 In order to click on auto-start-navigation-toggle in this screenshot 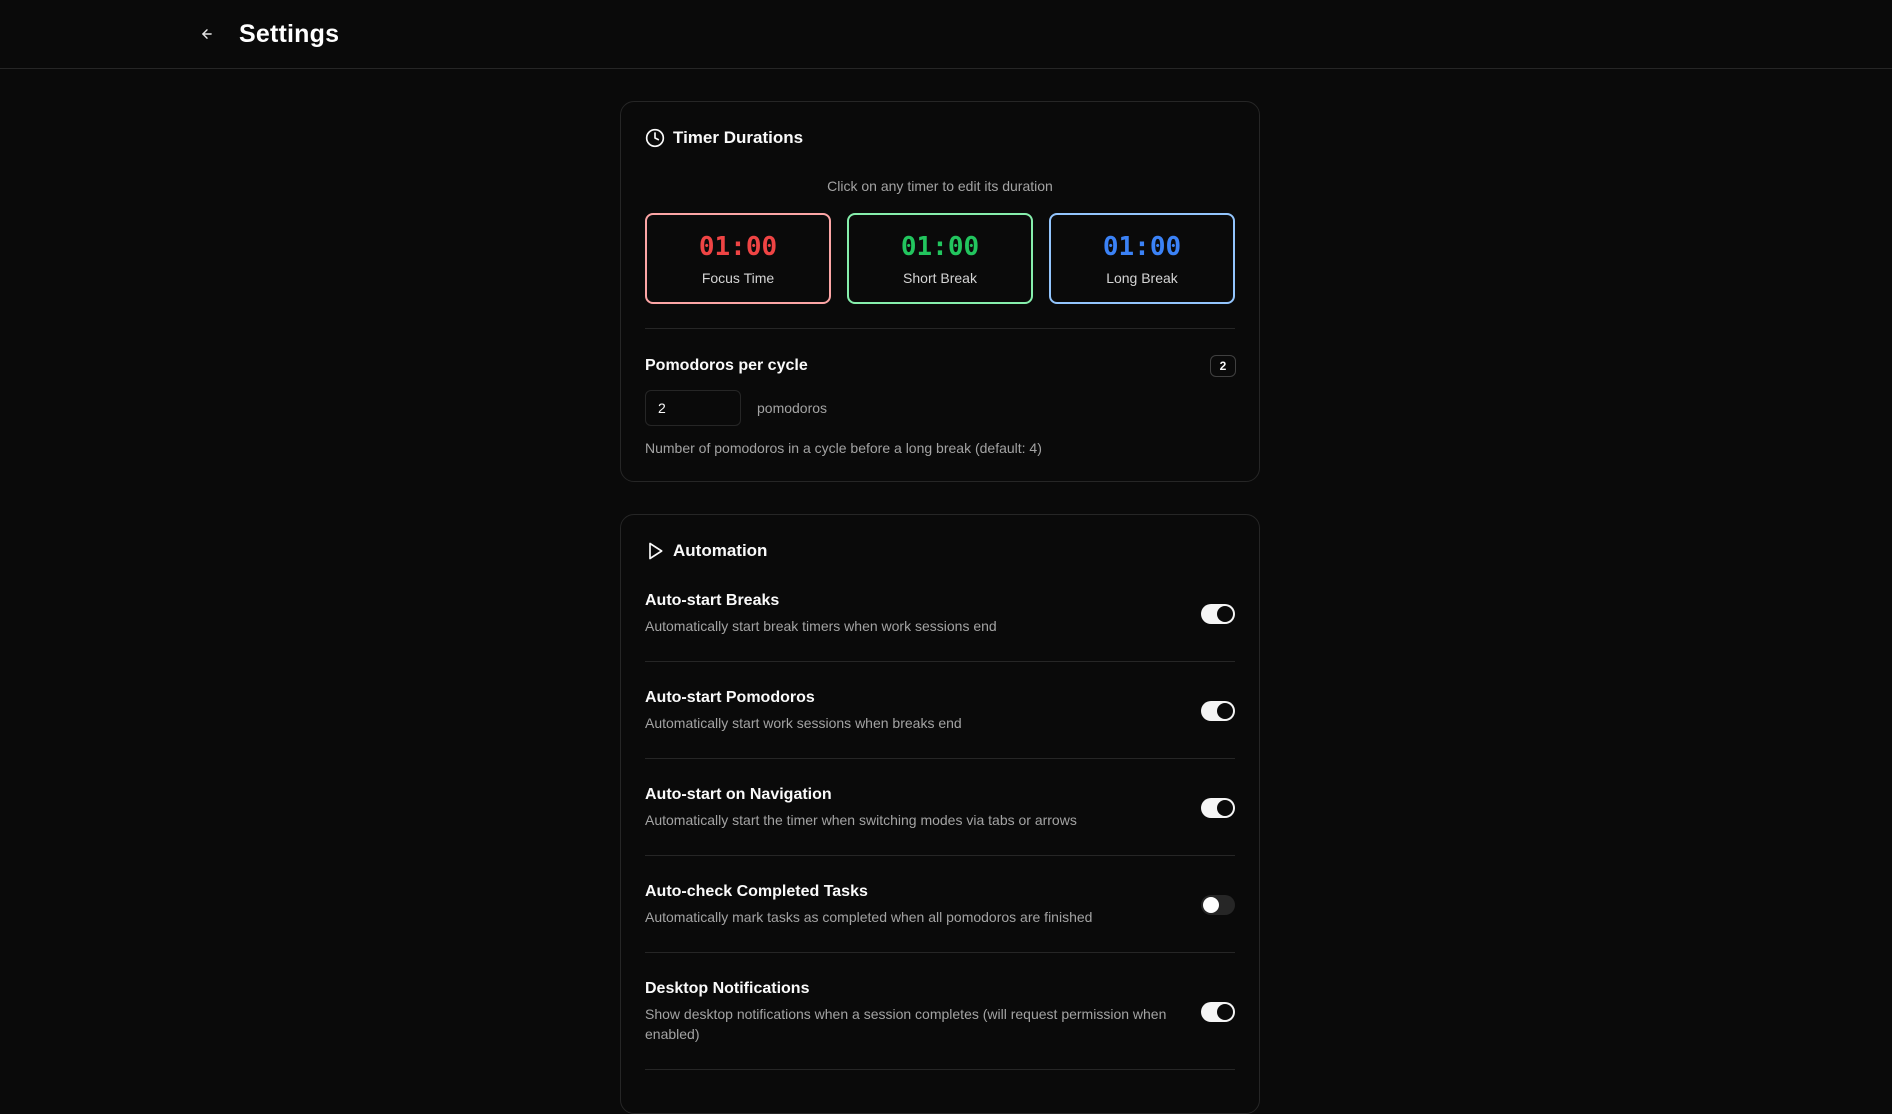, I will do `click(1218, 808)`.